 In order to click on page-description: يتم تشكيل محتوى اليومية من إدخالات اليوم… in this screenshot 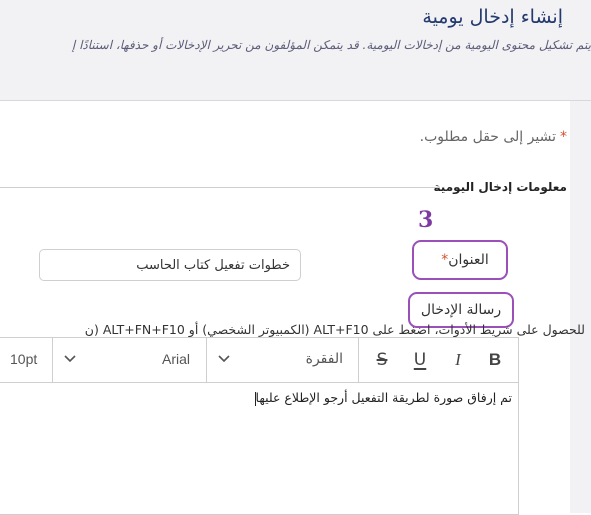, I will do `click(331, 45)`.